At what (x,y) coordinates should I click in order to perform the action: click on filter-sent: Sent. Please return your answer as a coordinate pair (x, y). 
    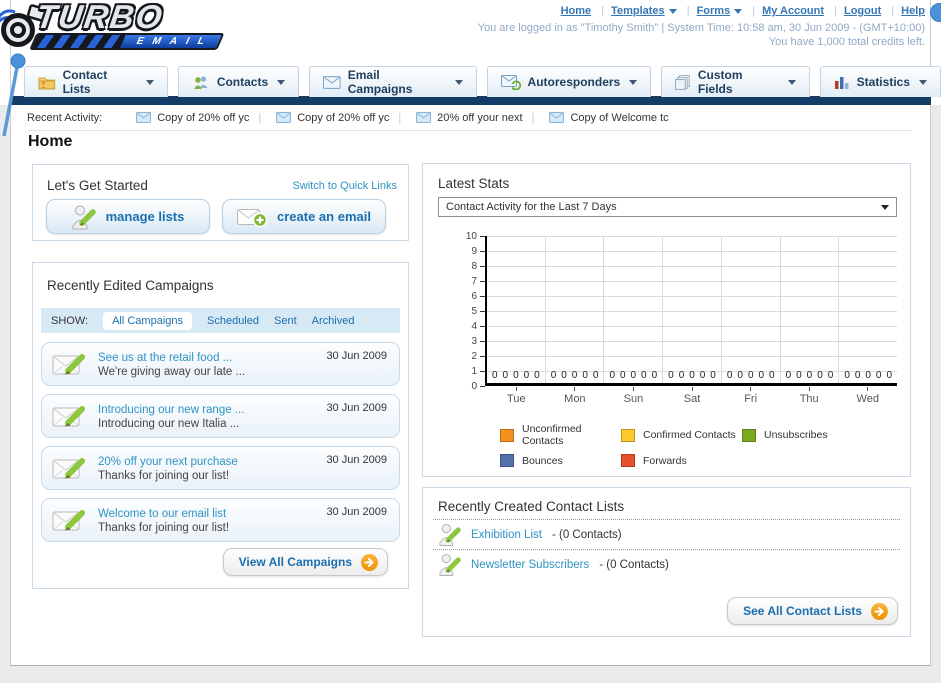
    Looking at the image, I should click on (285, 321).